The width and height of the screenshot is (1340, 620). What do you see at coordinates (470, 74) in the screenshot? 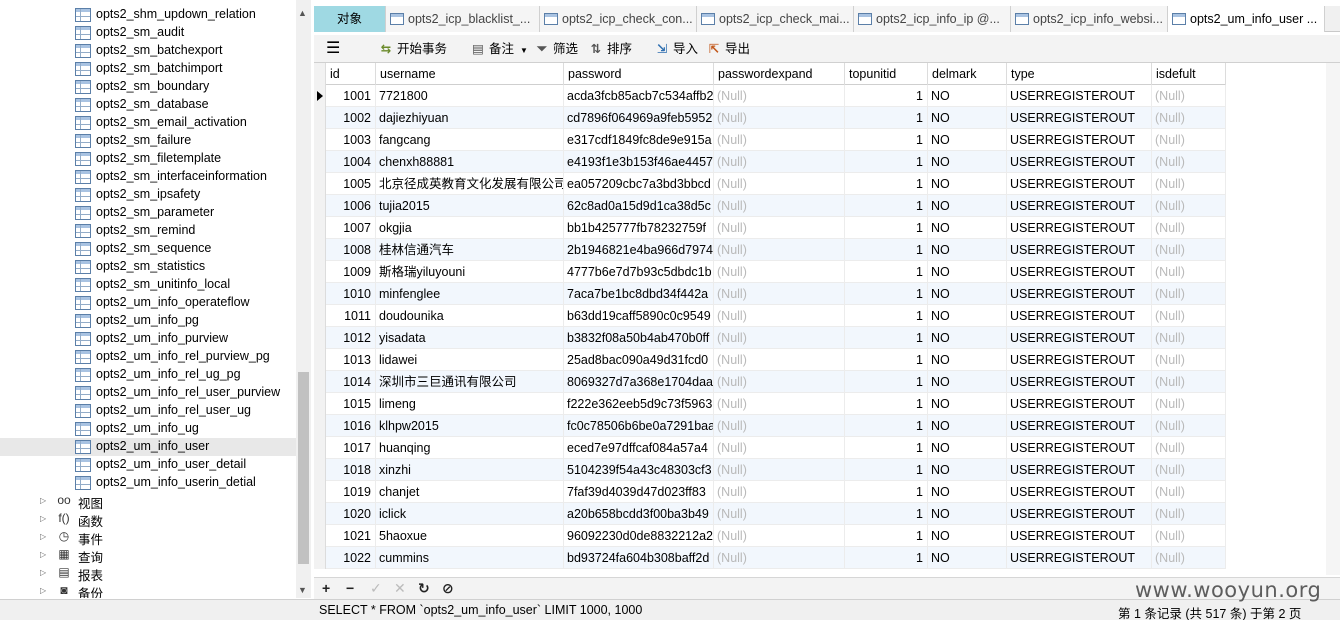
I see `column-header-username: username` at bounding box center [470, 74].